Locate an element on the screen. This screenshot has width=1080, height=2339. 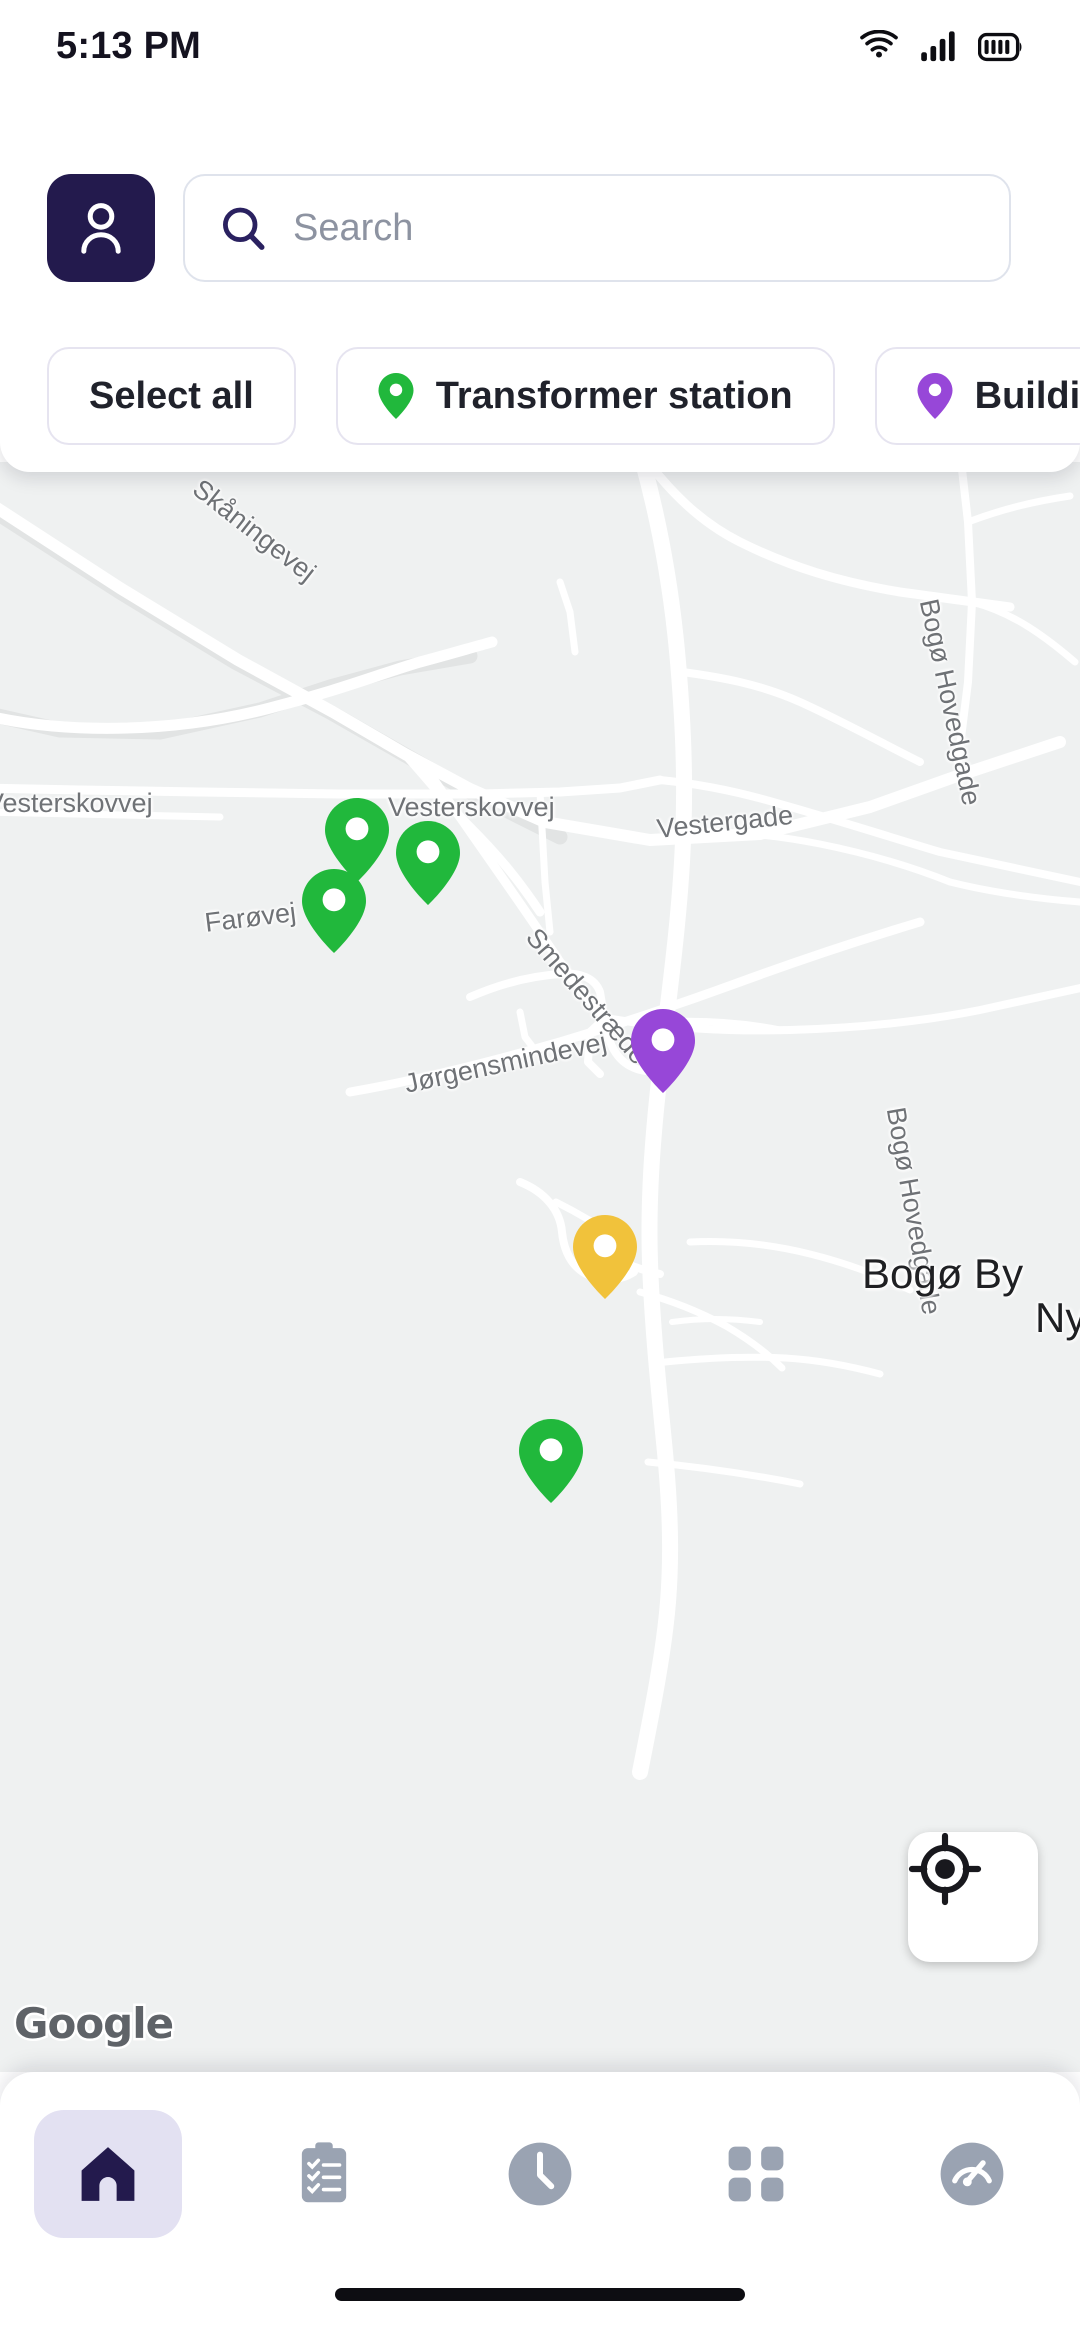
filter-chip-transformer-station: Transformer station is located at coordinates (585, 396).